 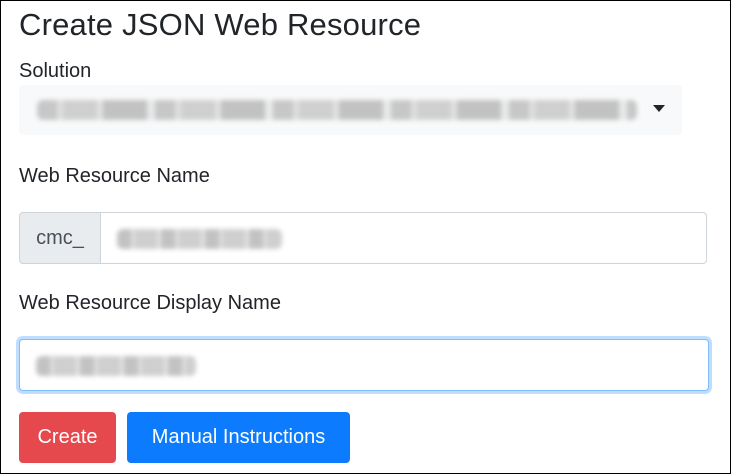 What do you see at coordinates (238, 437) in the screenshot?
I see `manual-instructions-button: Manual Instructions` at bounding box center [238, 437].